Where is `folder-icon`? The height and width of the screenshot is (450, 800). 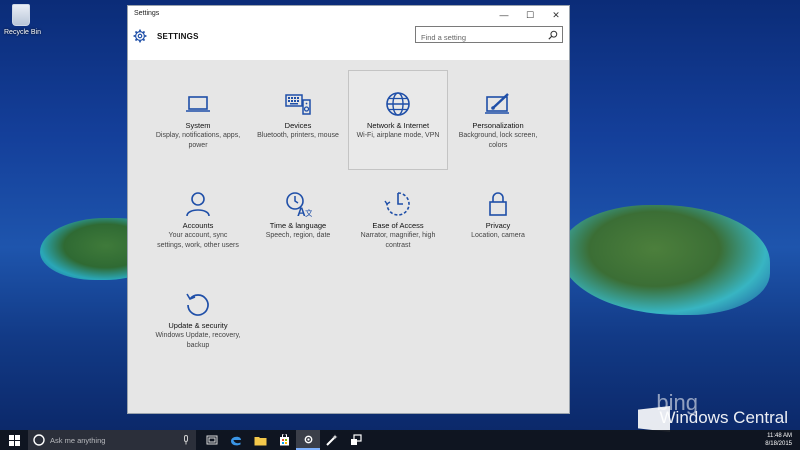 folder-icon is located at coordinates (260, 440).